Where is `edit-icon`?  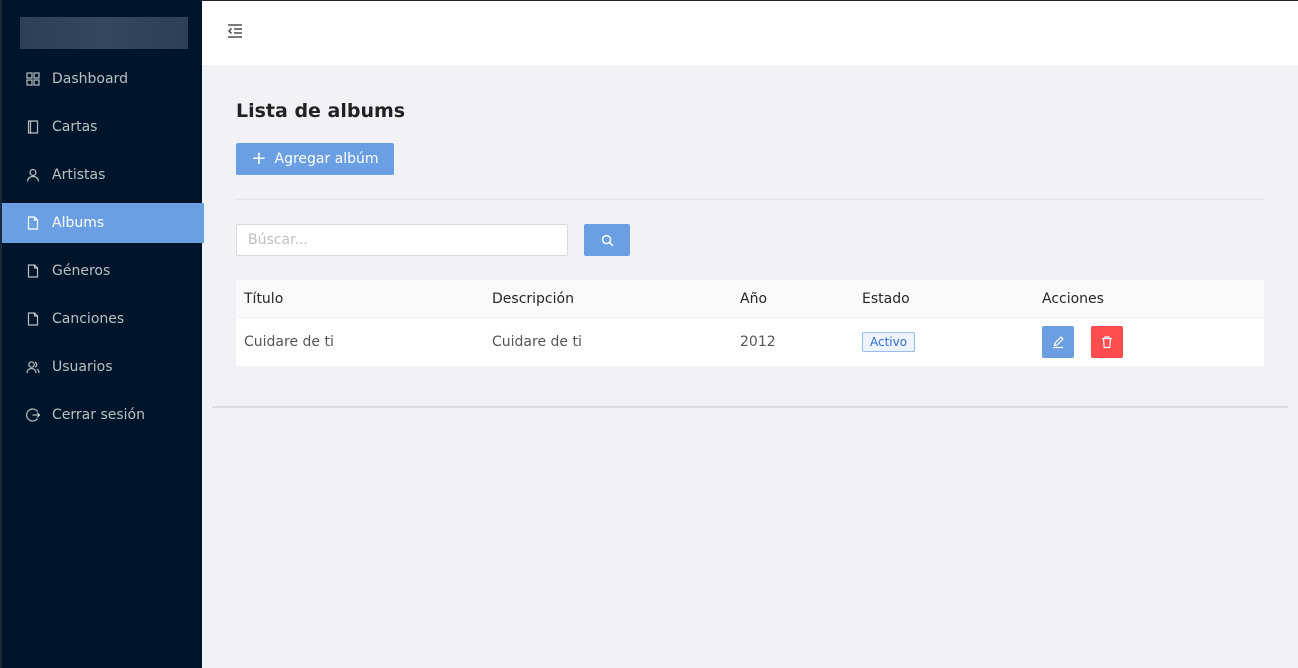 edit-icon is located at coordinates (1058, 342).